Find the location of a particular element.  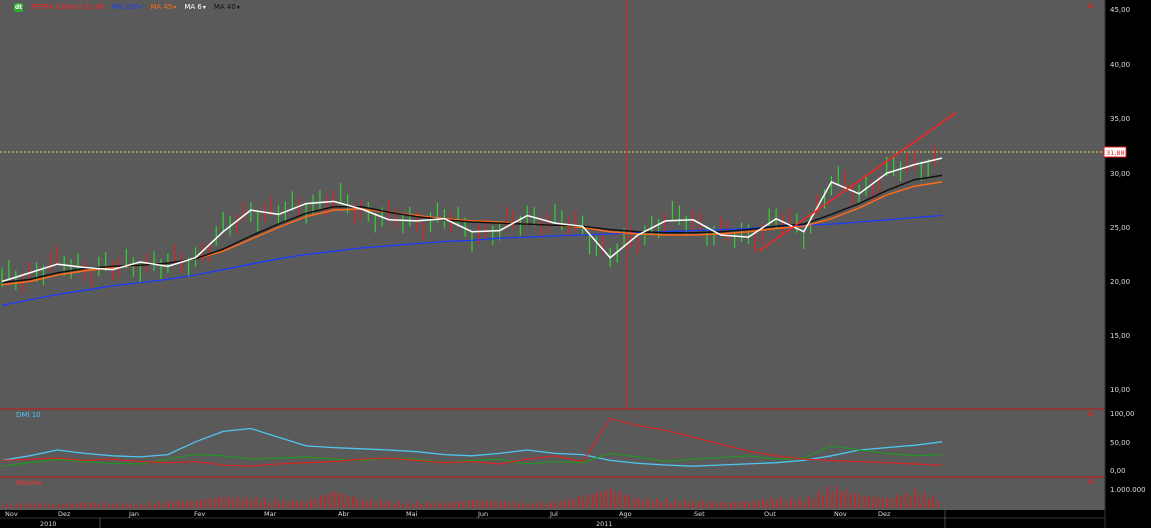

price-axis-bg is located at coordinates (1128, 264).